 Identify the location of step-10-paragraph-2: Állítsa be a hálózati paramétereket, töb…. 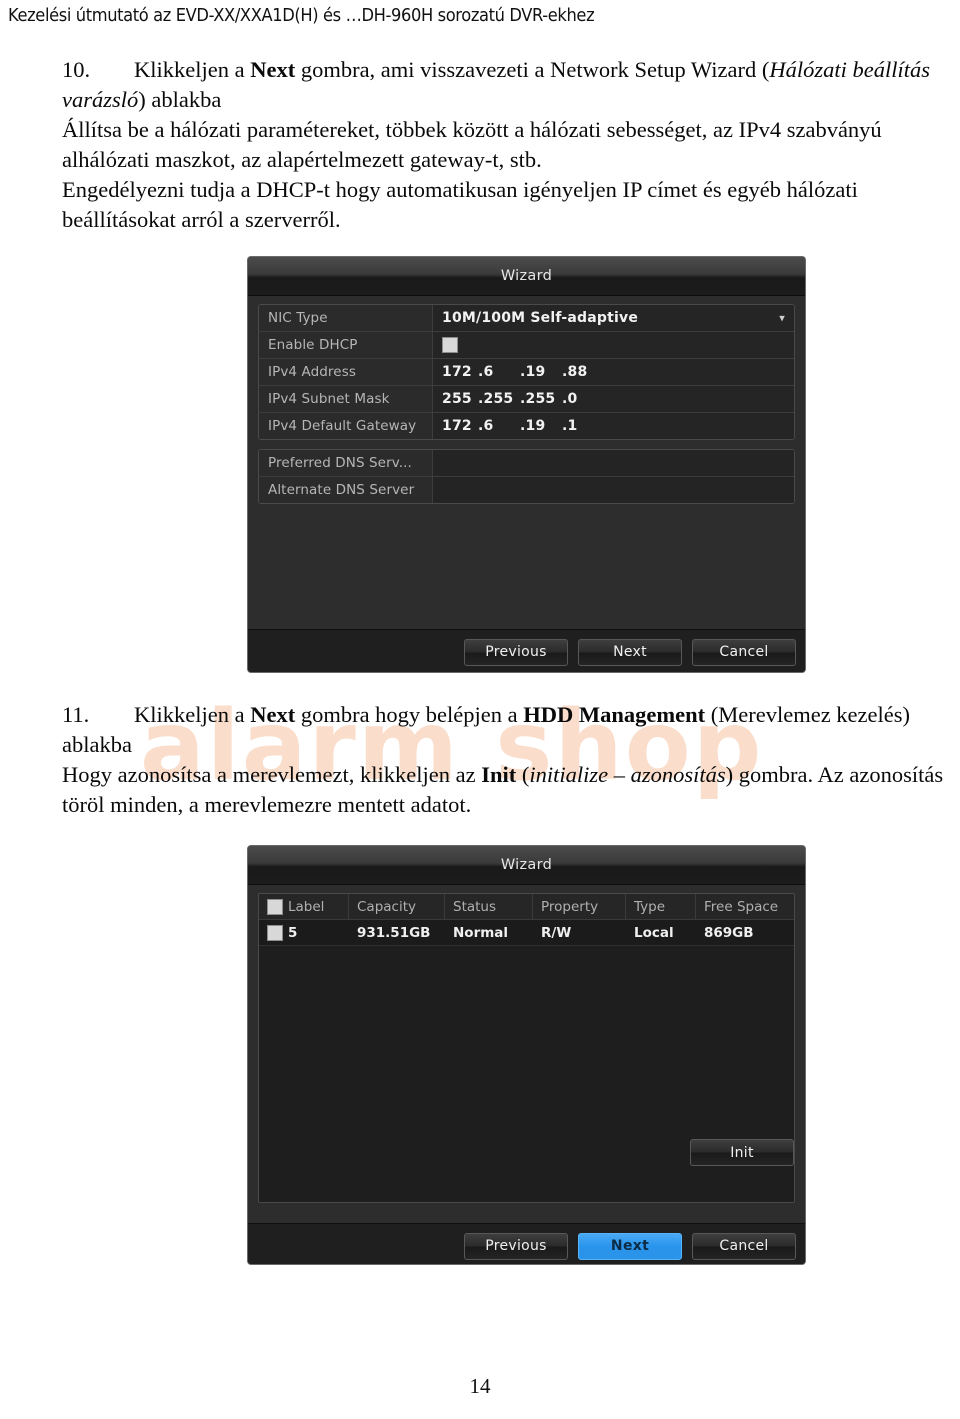
(472, 144).